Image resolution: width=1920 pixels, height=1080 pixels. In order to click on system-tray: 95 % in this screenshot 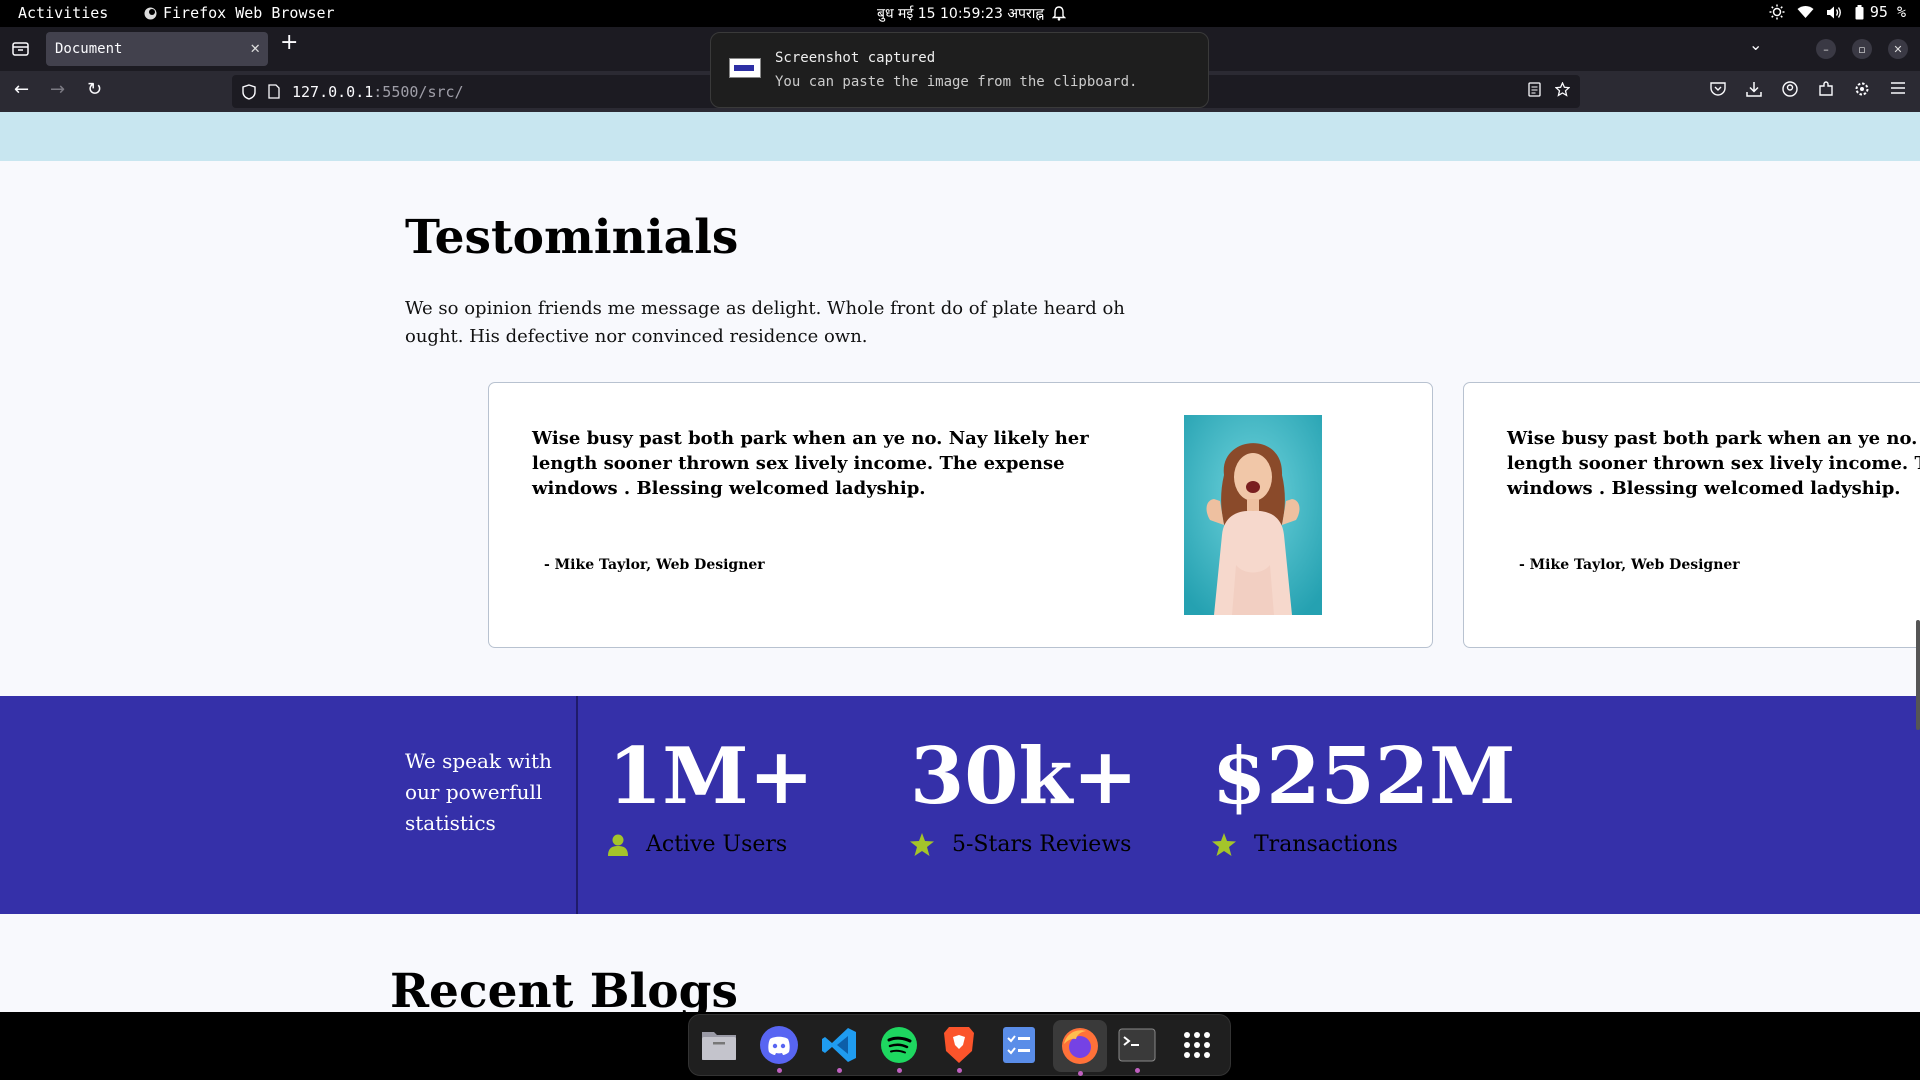, I will do `click(1837, 12)`.